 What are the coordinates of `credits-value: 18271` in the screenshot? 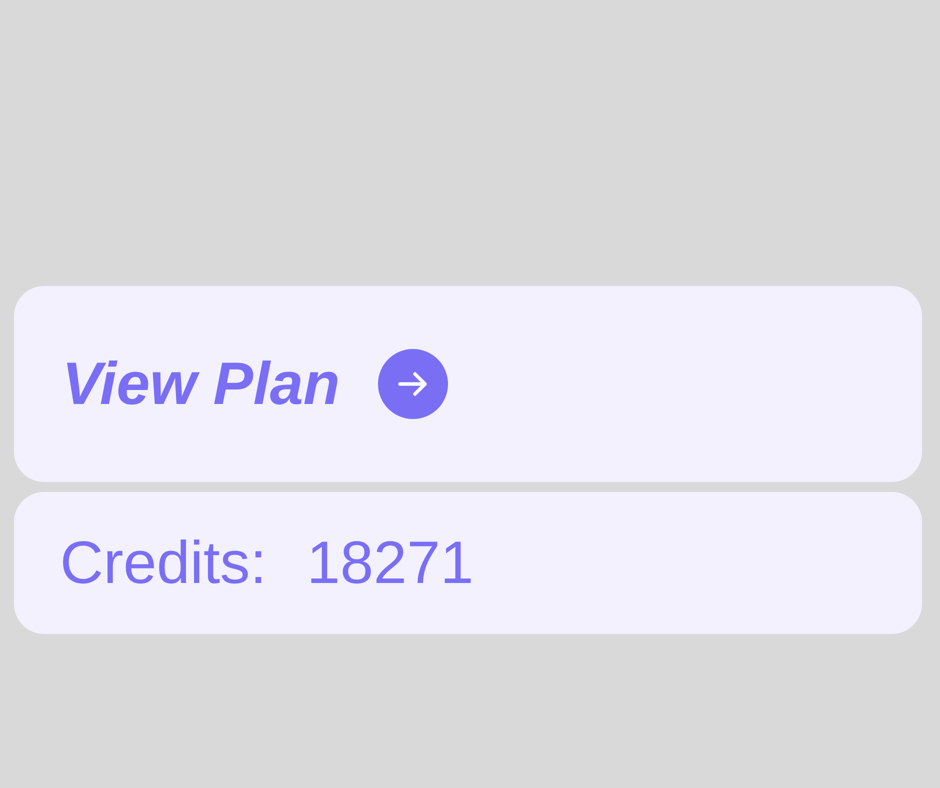 It's located at (390, 563).